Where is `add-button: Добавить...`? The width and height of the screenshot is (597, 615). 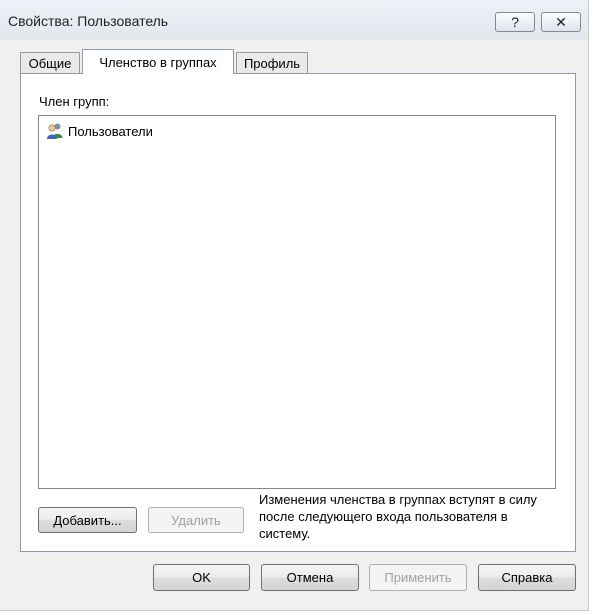 add-button: Добавить... is located at coordinates (87, 520).